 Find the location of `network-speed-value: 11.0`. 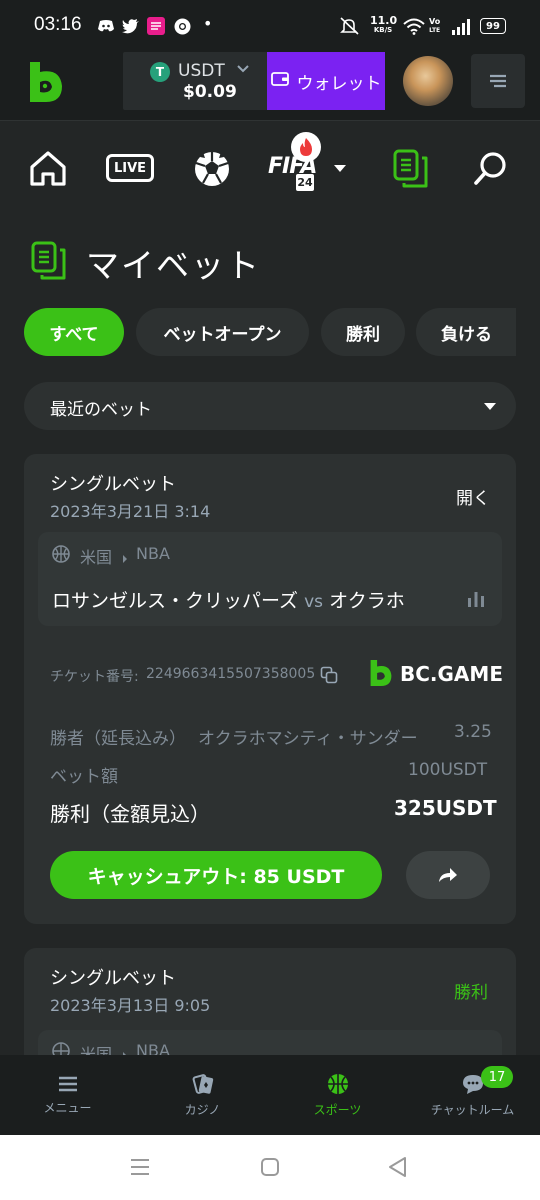

network-speed-value: 11.0 is located at coordinates (384, 20).